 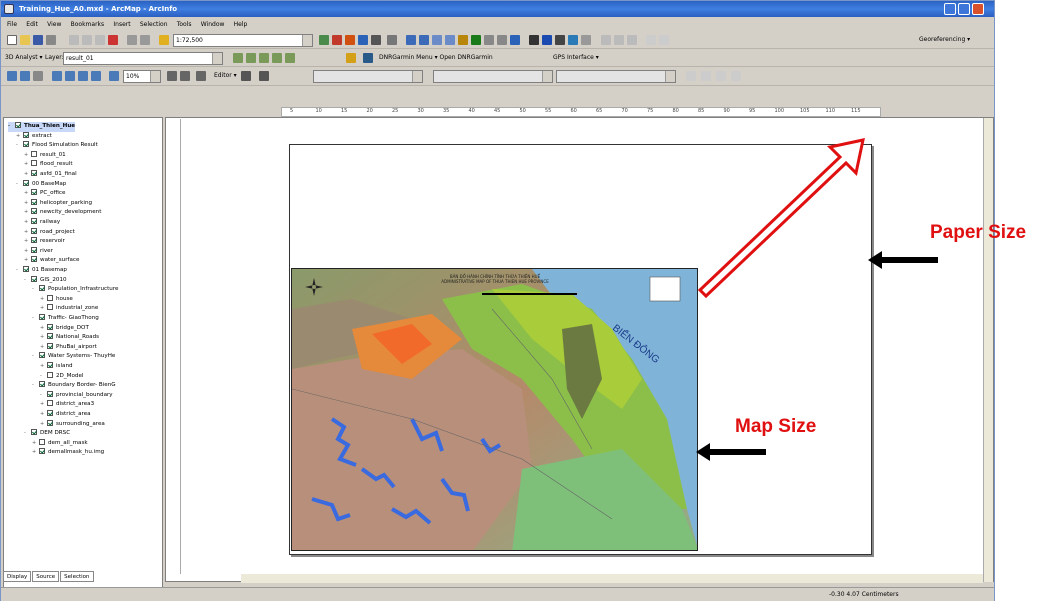 I want to click on toggle-draft-icon, so click(x=172, y=76).